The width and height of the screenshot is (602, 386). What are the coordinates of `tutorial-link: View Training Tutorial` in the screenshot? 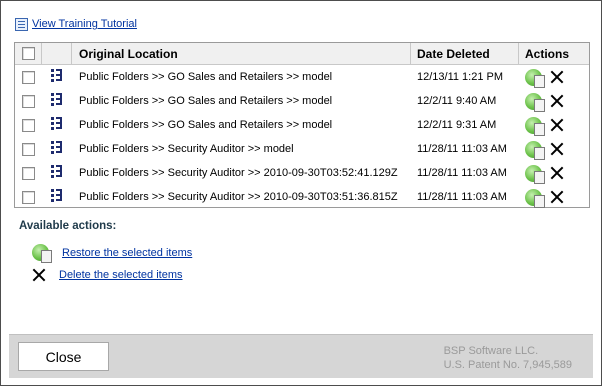 It's located at (76, 24).